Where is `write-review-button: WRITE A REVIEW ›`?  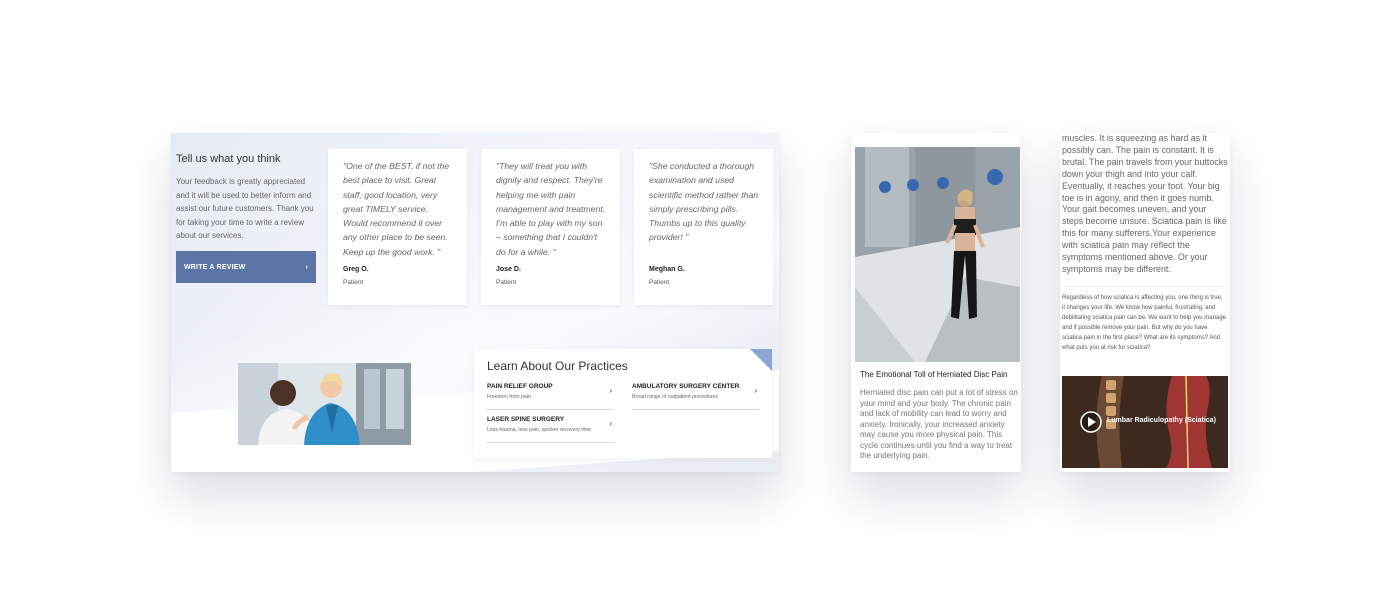 write-review-button: WRITE A REVIEW › is located at coordinates (246, 267).